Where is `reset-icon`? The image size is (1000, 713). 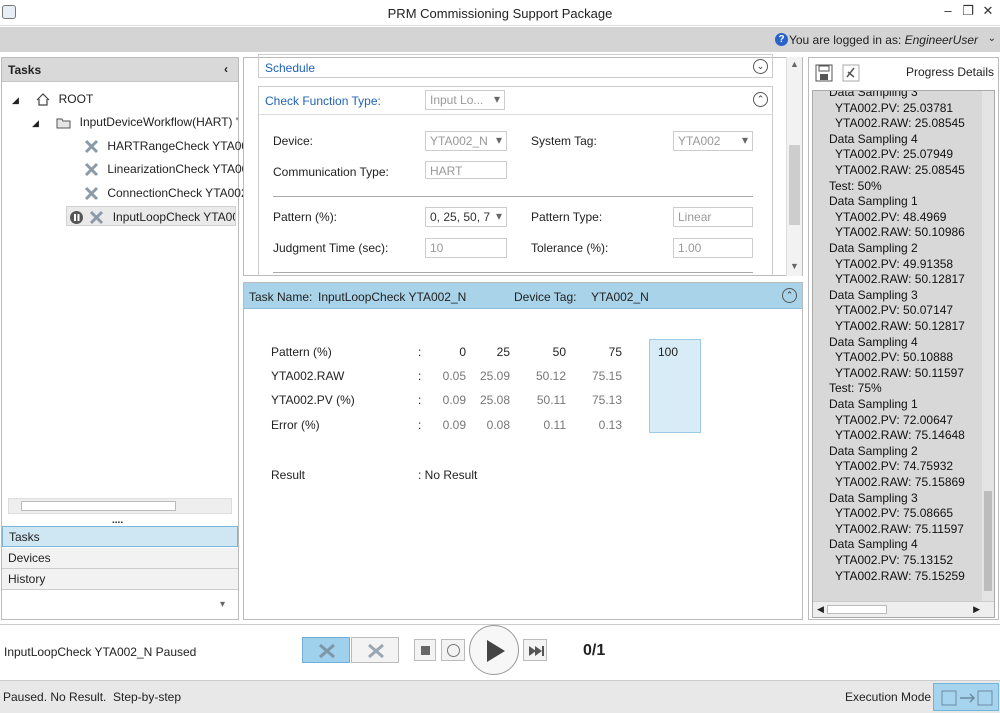
reset-icon is located at coordinates (453, 650).